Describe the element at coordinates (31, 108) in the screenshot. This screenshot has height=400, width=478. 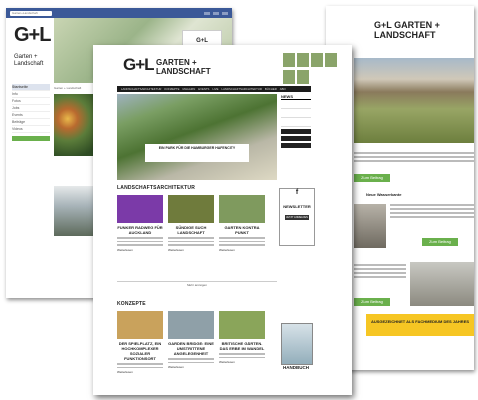
I see `sidebar-item: Jobs` at that location.